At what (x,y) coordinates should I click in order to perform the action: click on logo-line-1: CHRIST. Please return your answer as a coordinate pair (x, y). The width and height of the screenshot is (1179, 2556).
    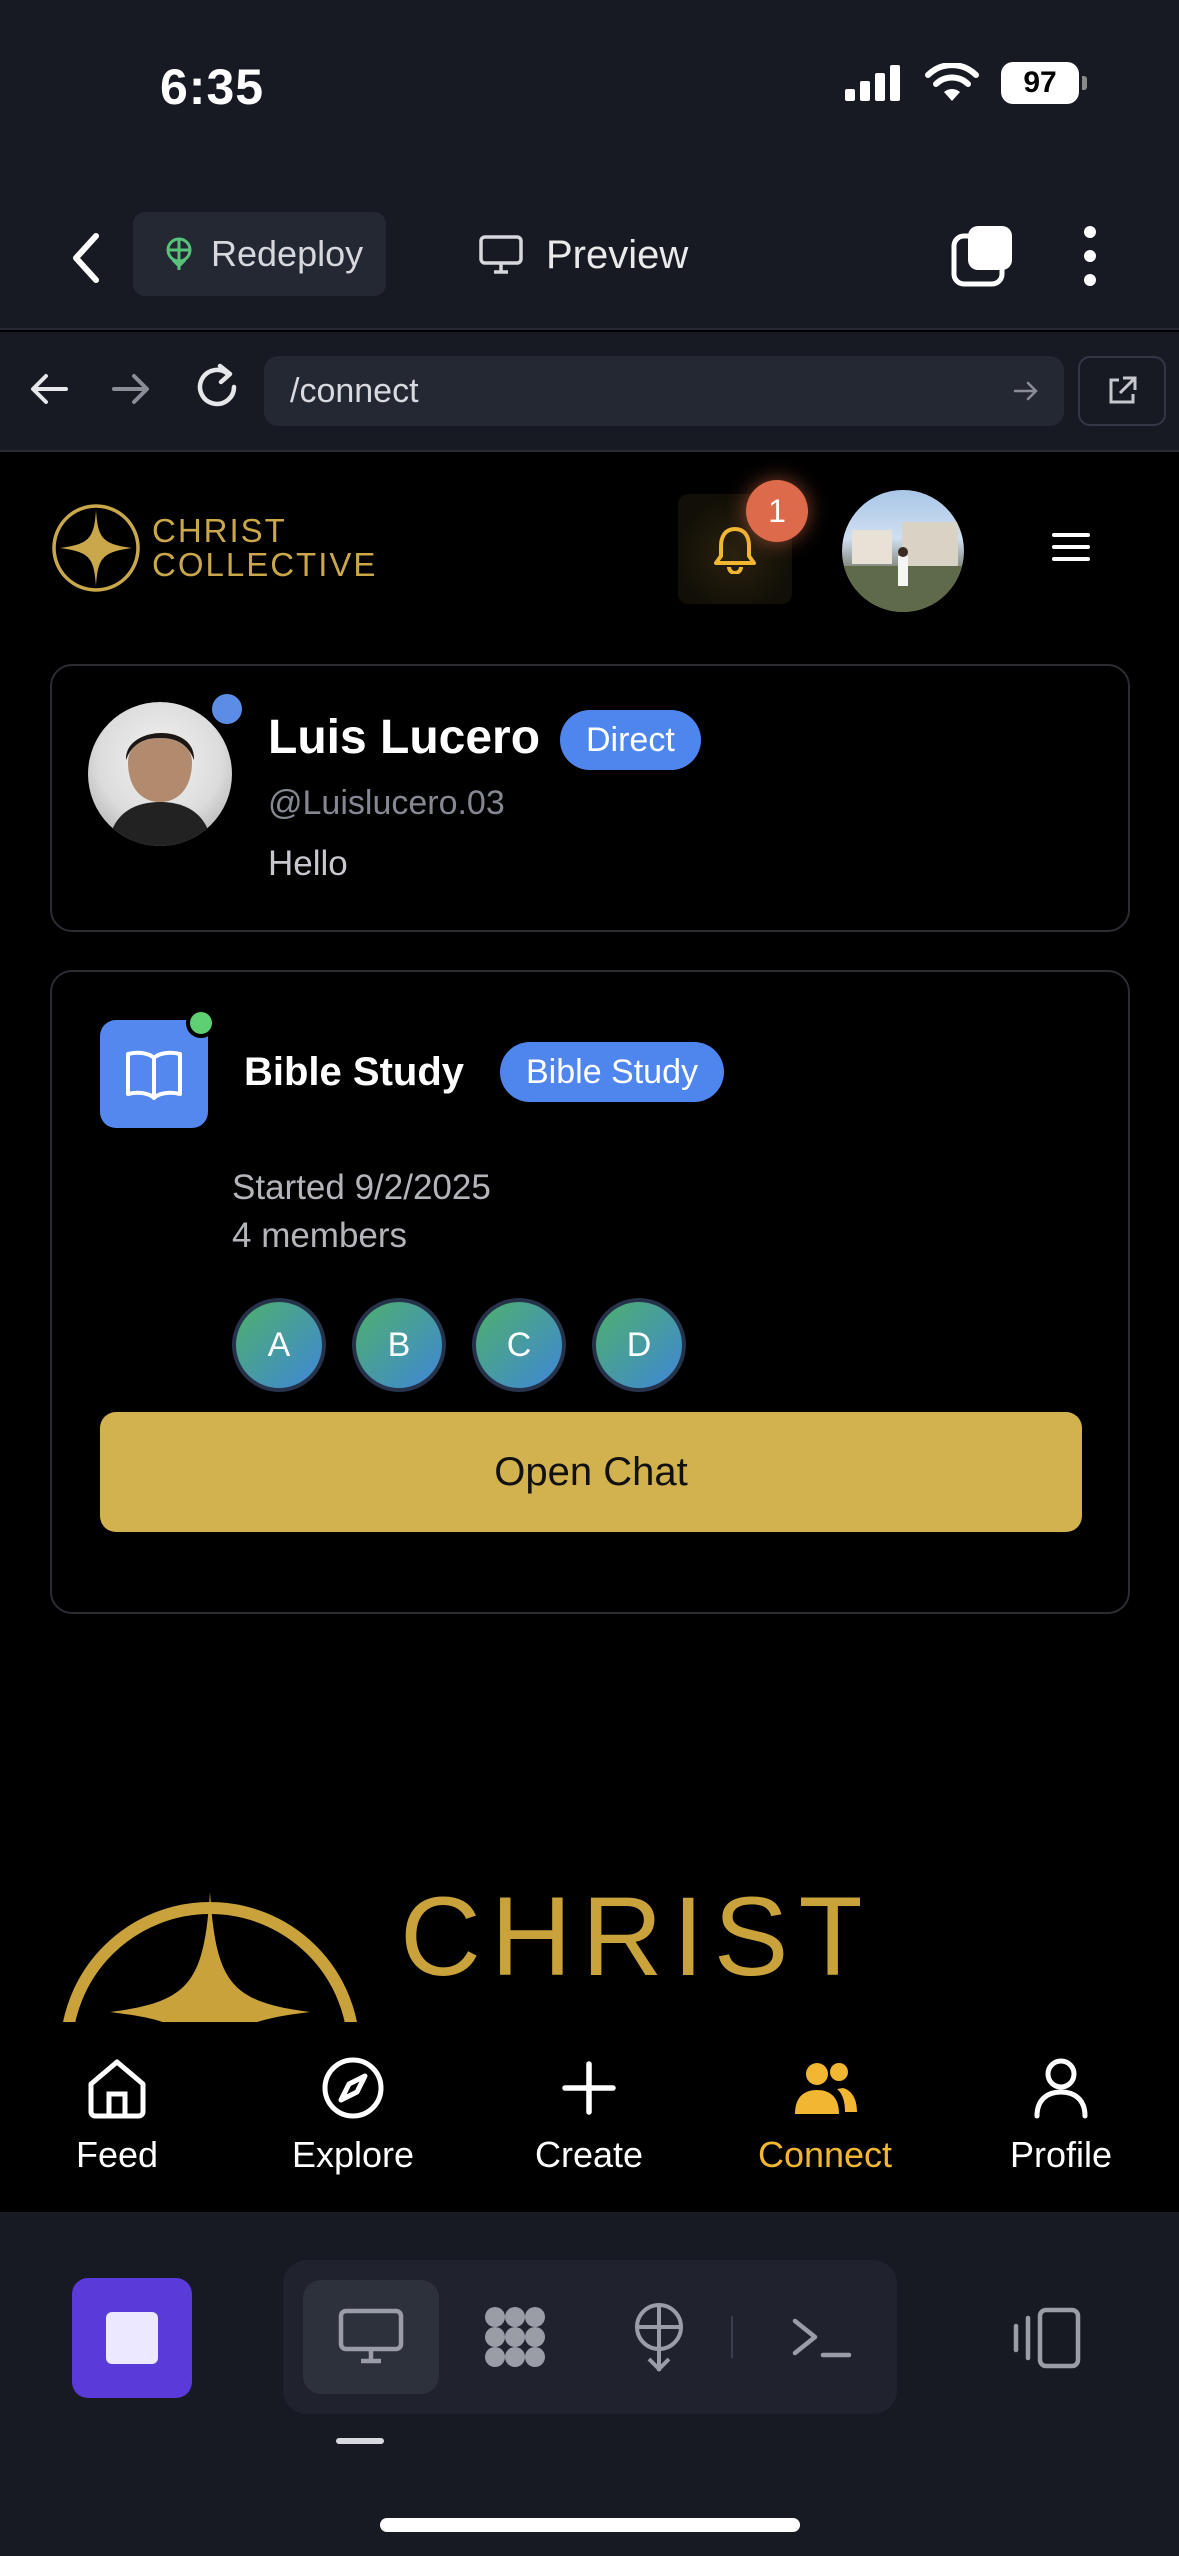
    Looking at the image, I should click on (219, 530).